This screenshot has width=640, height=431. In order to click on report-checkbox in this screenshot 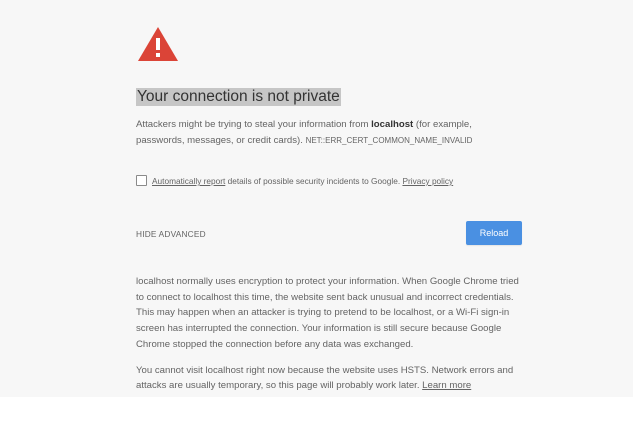, I will do `click(141, 180)`.